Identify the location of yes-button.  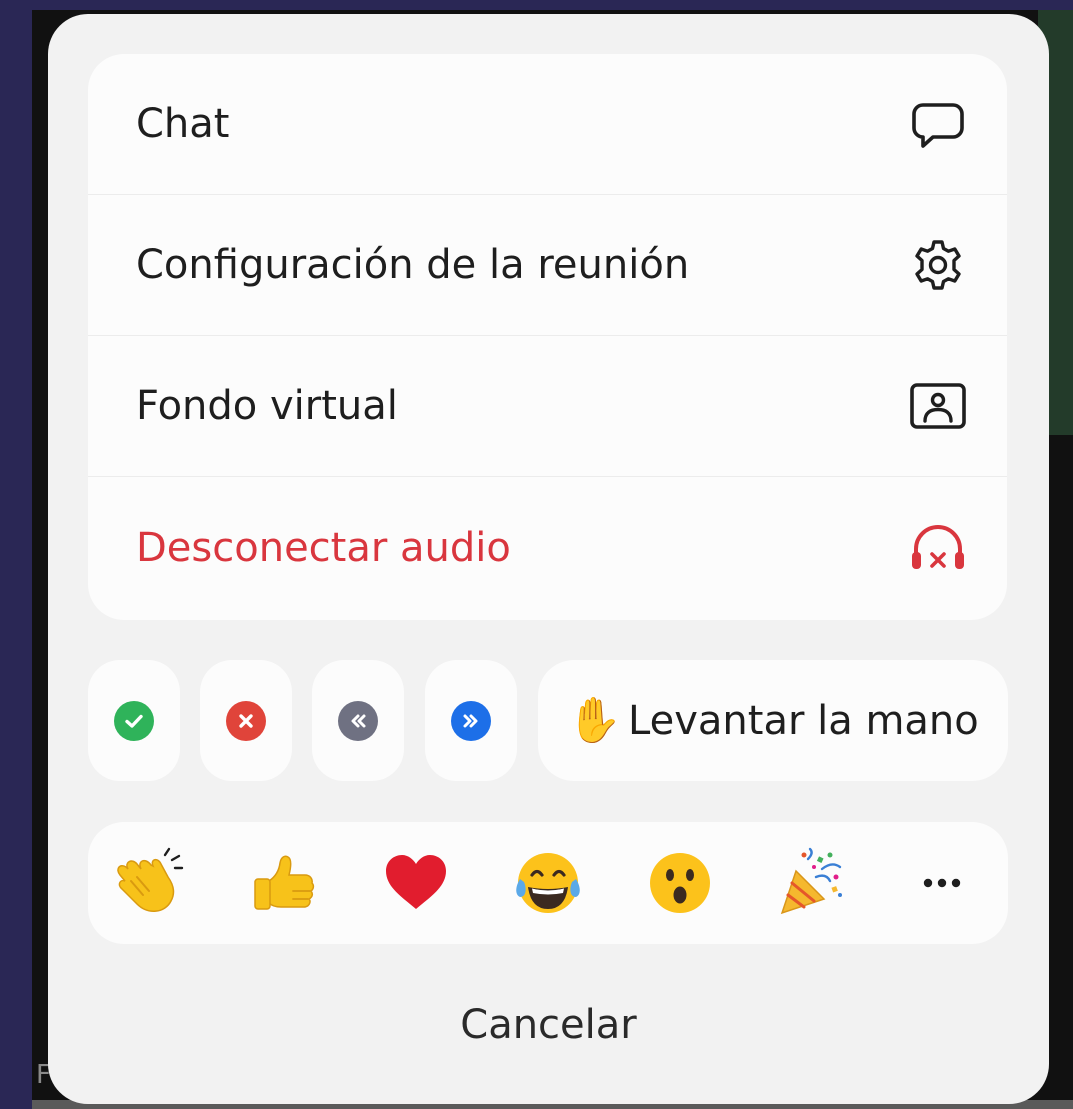
(134, 720).